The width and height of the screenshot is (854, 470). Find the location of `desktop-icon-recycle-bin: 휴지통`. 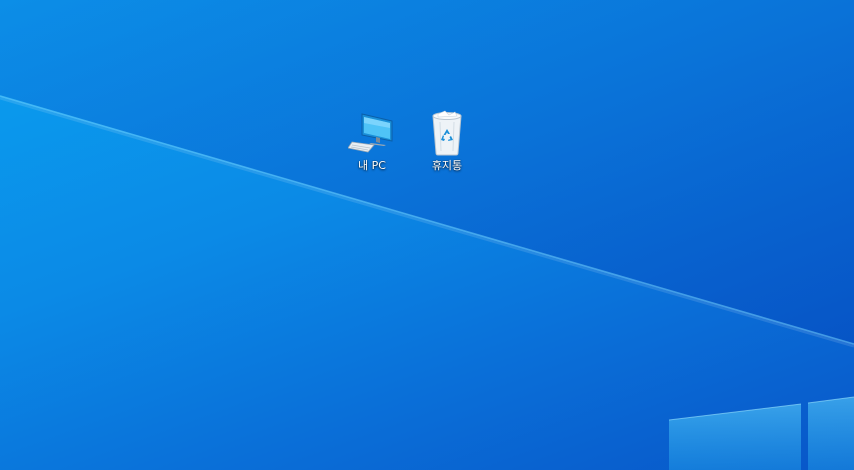

desktop-icon-recycle-bin: 휴지통 is located at coordinates (447, 144).